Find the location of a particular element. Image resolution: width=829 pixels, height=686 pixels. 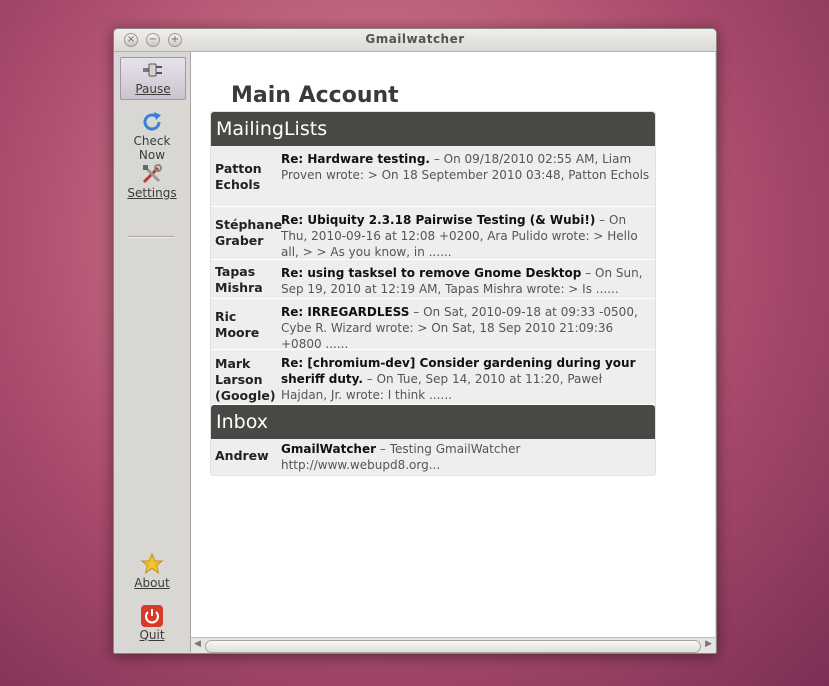

pause-button: Pause is located at coordinates (153, 78).